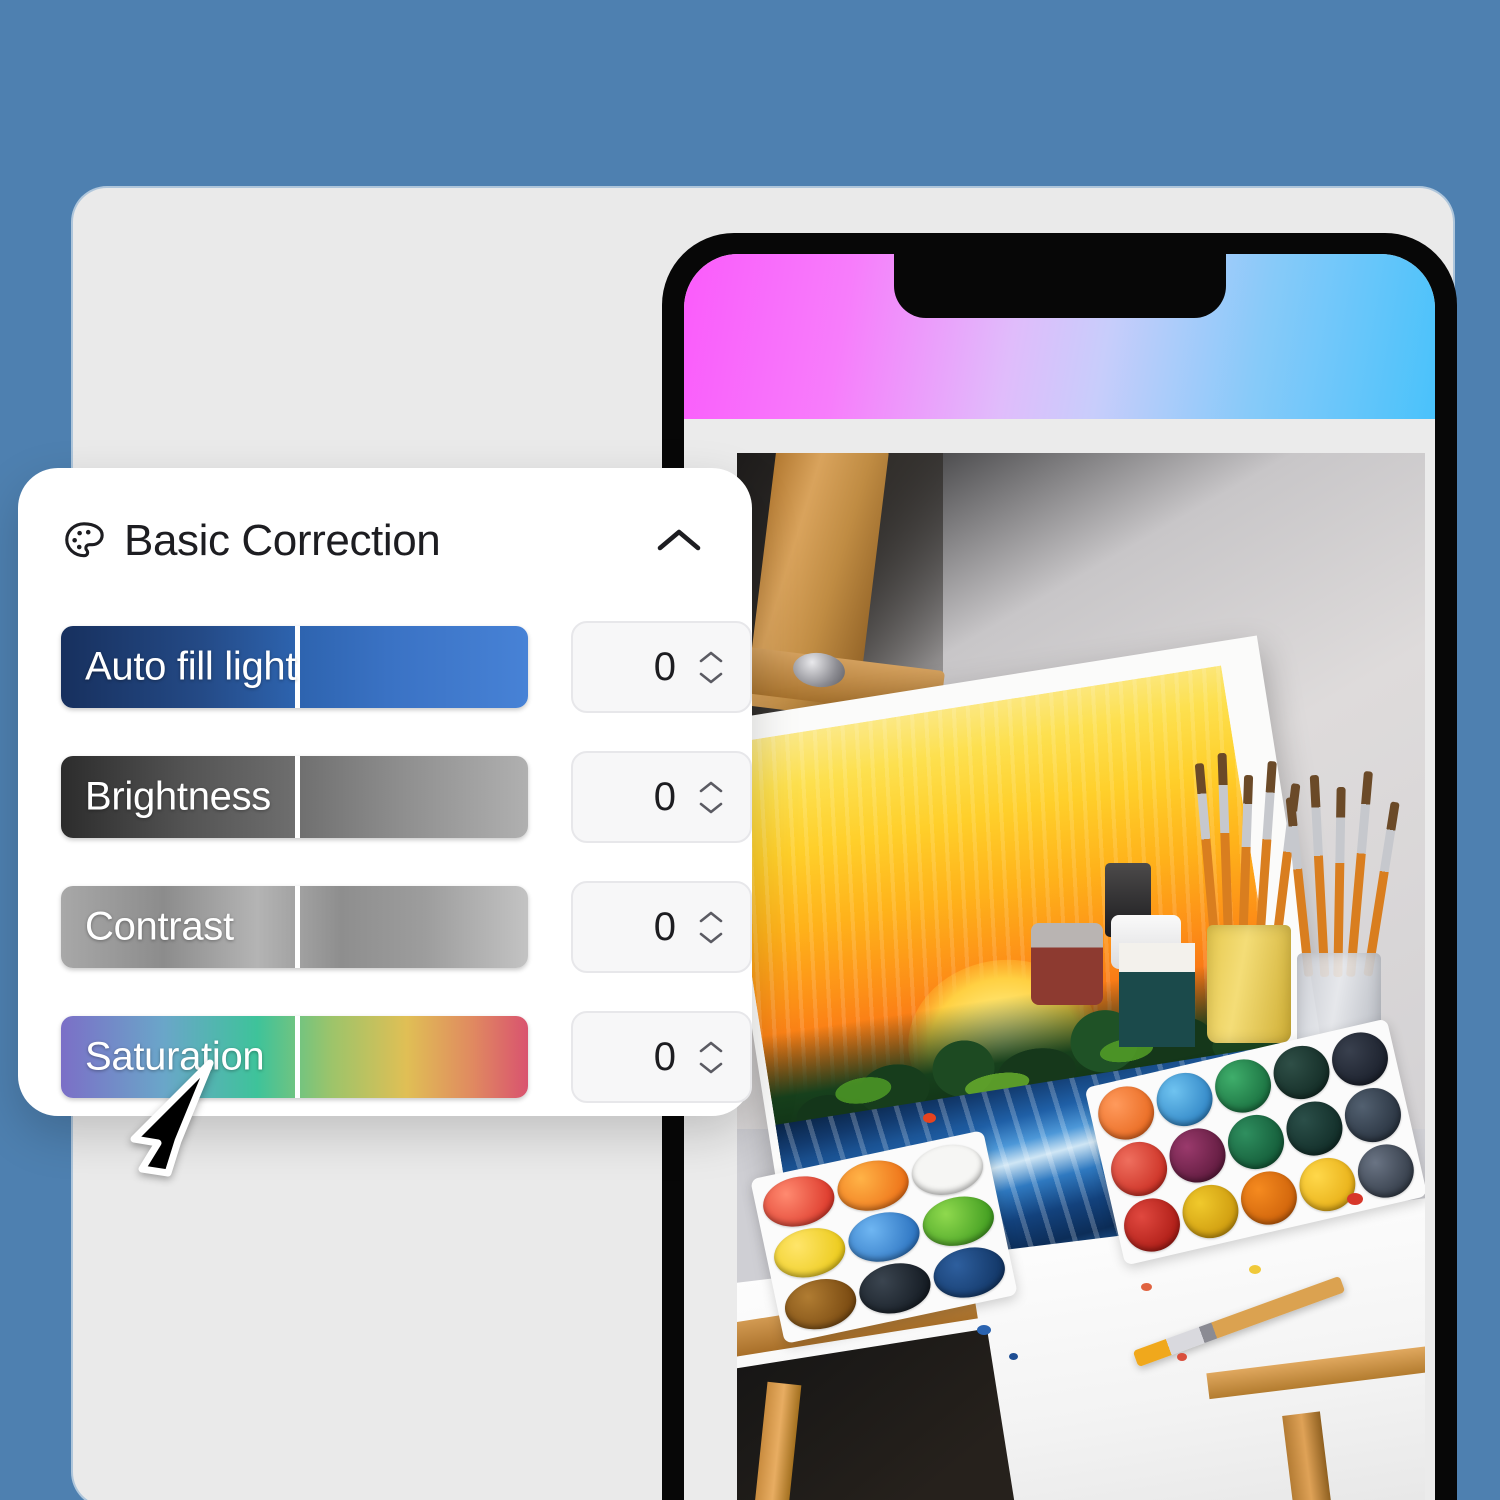 Image resolution: width=1500 pixels, height=1500 pixels. What do you see at coordinates (182, 1116) in the screenshot?
I see `mouse-pointer-icon` at bounding box center [182, 1116].